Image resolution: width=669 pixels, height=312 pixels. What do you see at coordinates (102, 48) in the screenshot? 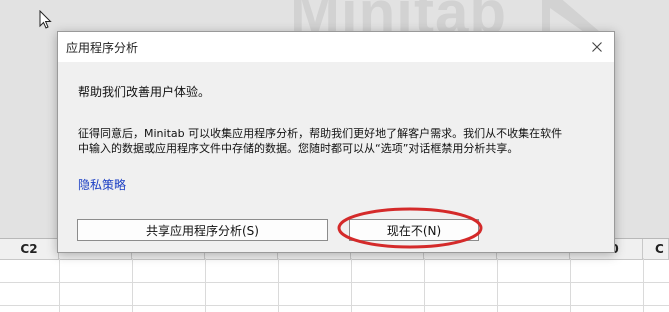
I see `dialog-title: 应用程序分析` at bounding box center [102, 48].